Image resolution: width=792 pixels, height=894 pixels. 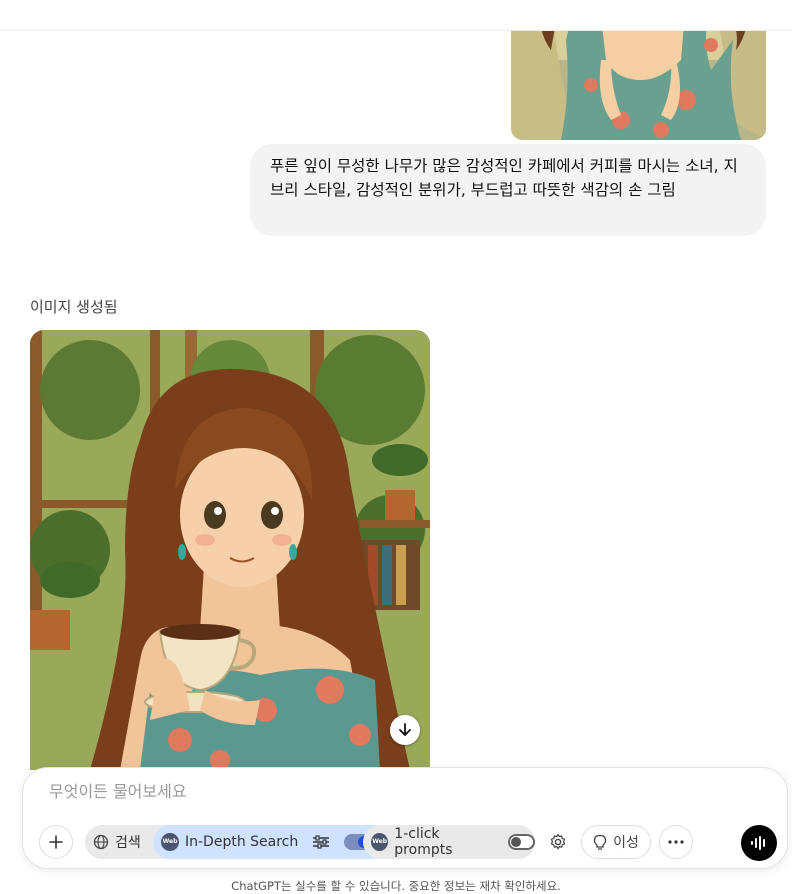 I want to click on settings-button, so click(x=558, y=842).